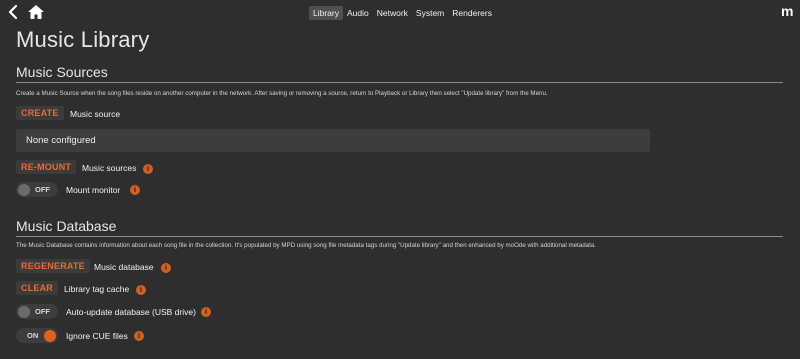 This screenshot has width=800, height=359. Describe the element at coordinates (66, 226) in the screenshot. I see `music-database-heading: Music Database` at that location.